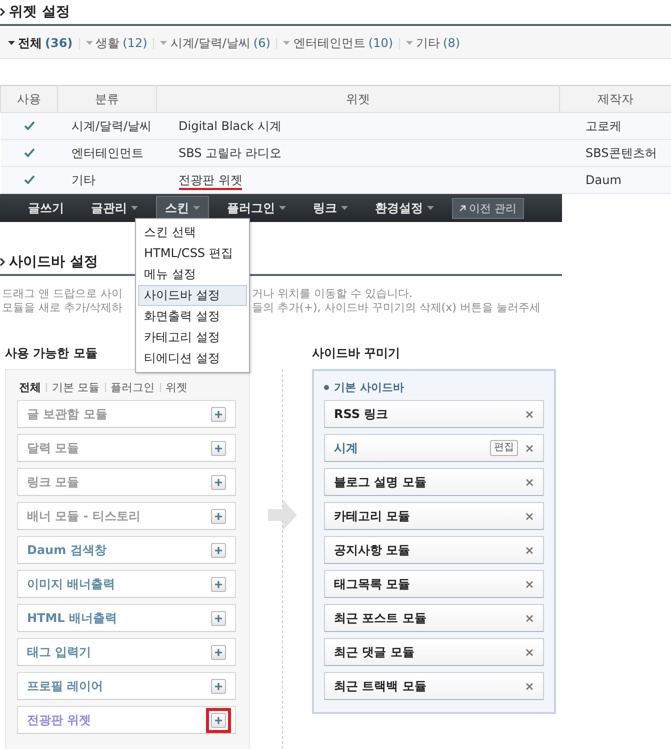 The image size is (671, 749). I want to click on sidebar-module: 시계 편집, so click(434, 448).